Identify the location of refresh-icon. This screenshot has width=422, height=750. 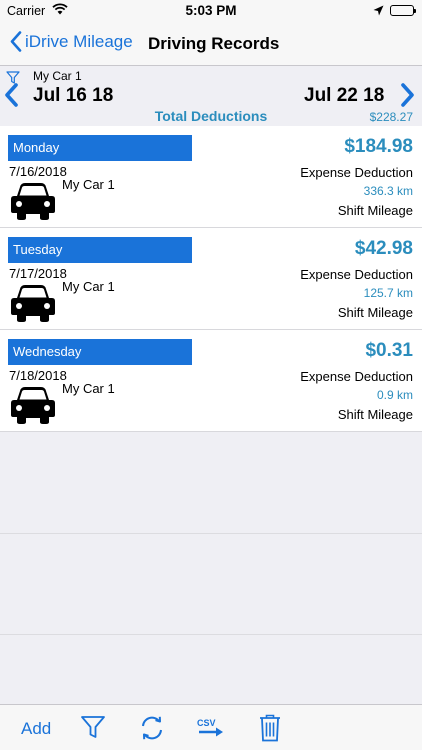
(152, 728).